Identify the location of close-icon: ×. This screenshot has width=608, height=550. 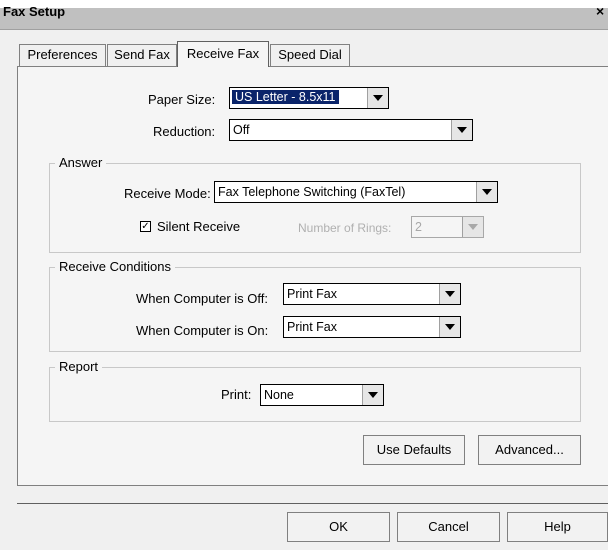
(602, 11).